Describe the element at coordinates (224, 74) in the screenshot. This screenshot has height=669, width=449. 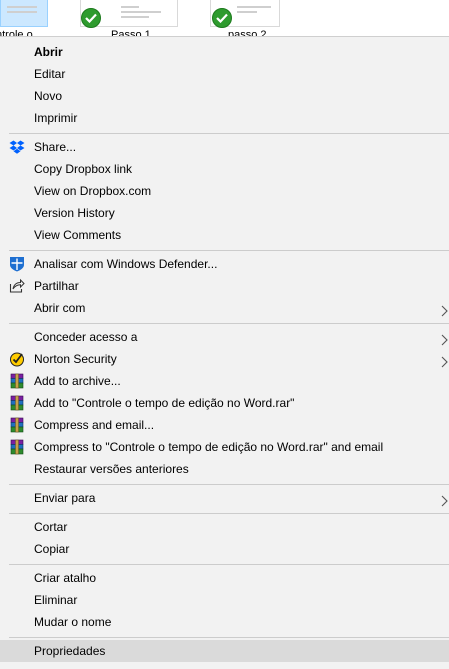
I see `menu-item-editar: Editar` at that location.